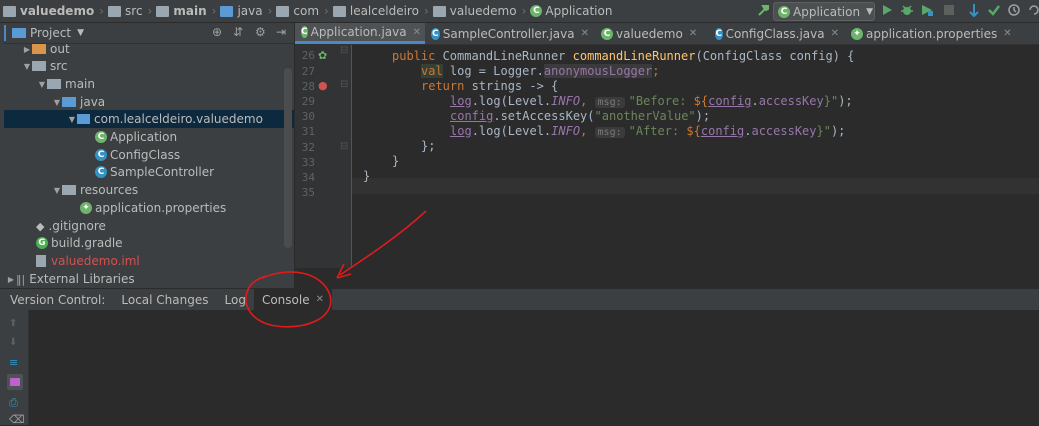 The height and width of the screenshot is (426, 1039). What do you see at coordinates (147, 243) in the screenshot?
I see `tree-item-build-gradle: G build.gradle` at bounding box center [147, 243].